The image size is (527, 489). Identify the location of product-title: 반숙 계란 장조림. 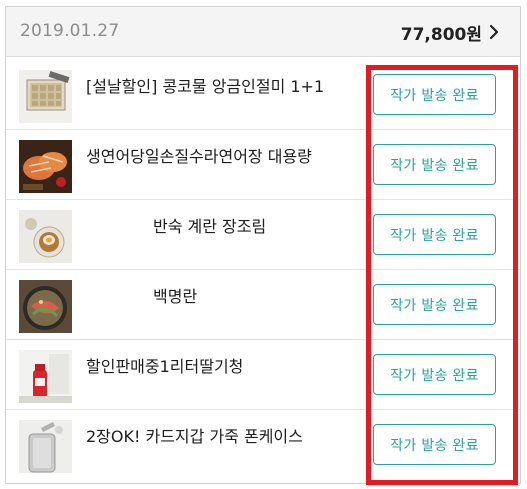
(209, 225).